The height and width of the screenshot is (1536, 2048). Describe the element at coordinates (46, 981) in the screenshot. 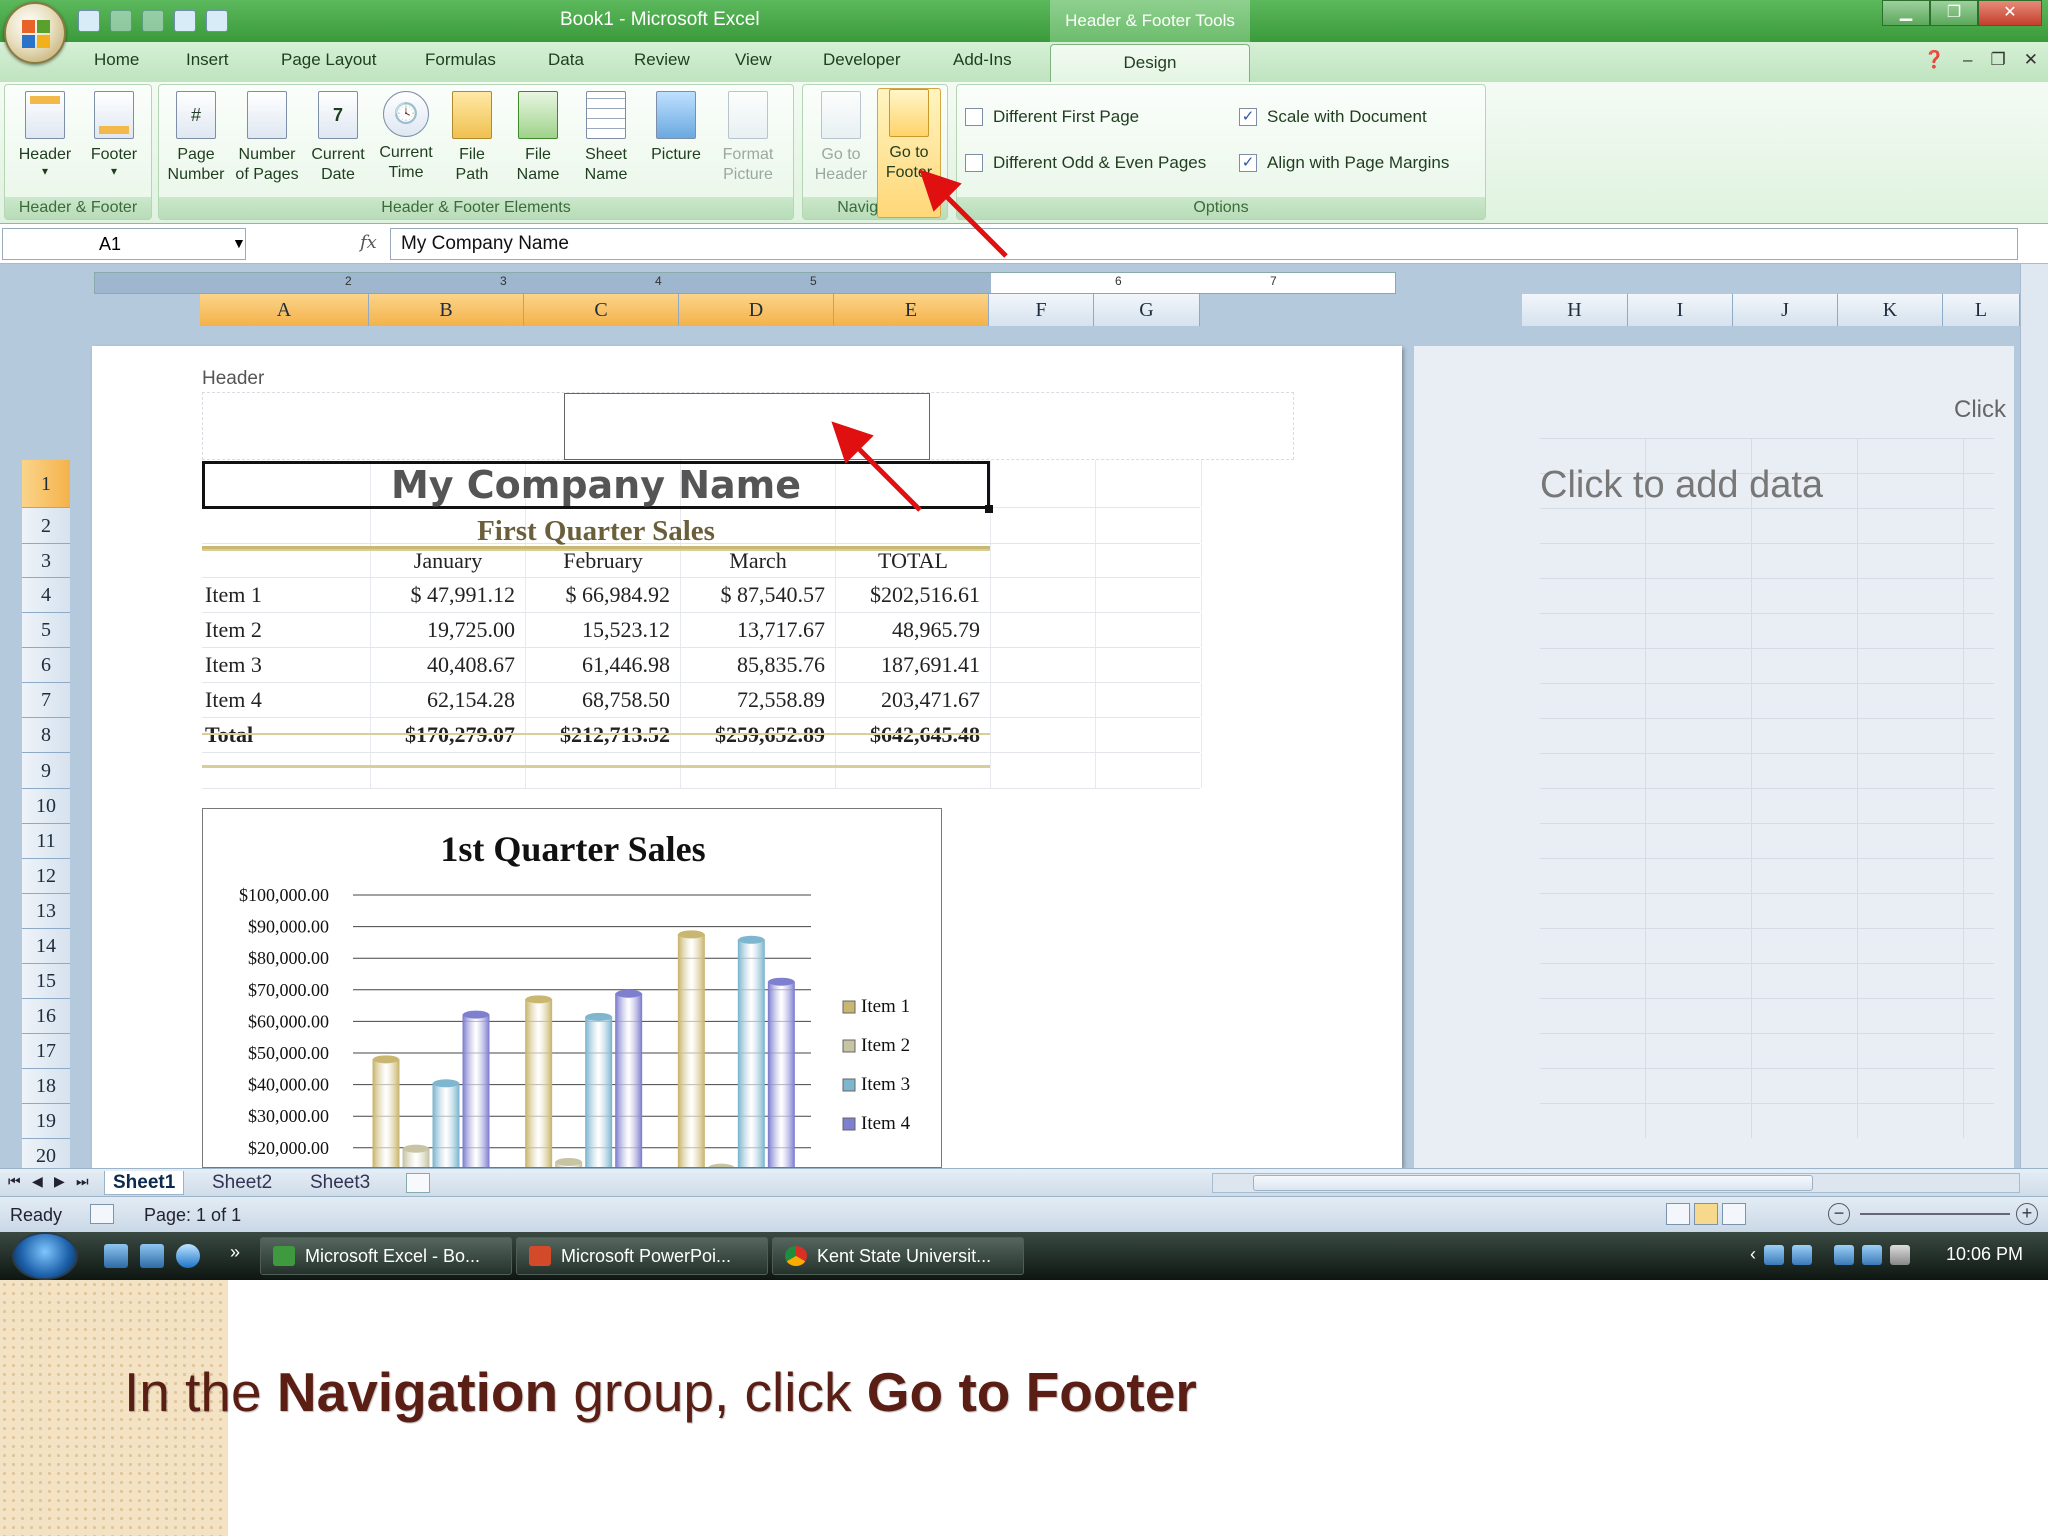

I see `row-header-15: 15` at that location.